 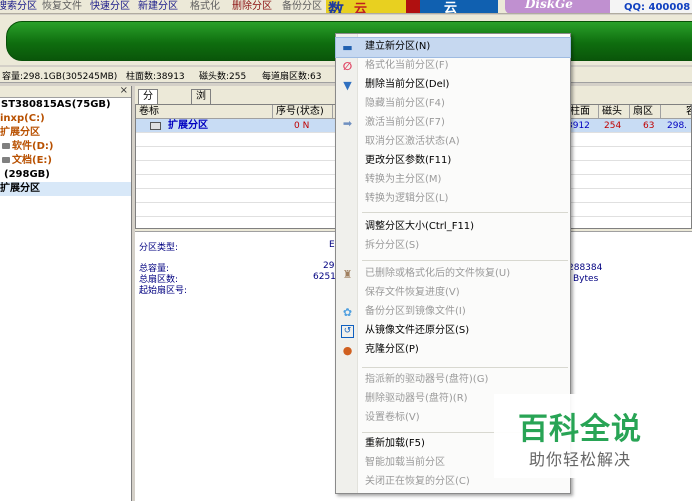 What do you see at coordinates (252, 6) in the screenshot?
I see `delete-partition-button: 删除分区` at bounding box center [252, 6].